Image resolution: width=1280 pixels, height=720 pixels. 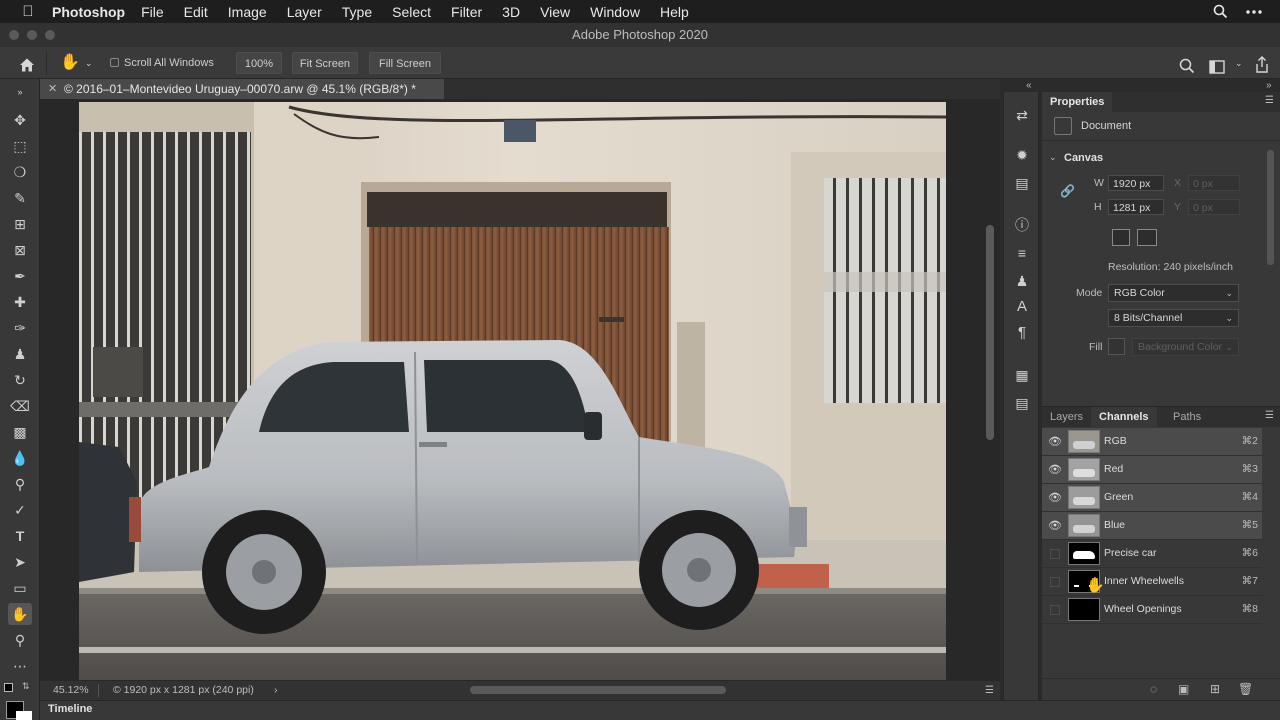 What do you see at coordinates (1022, 183) in the screenshot?
I see `histogram-panel-icon: ▤` at bounding box center [1022, 183].